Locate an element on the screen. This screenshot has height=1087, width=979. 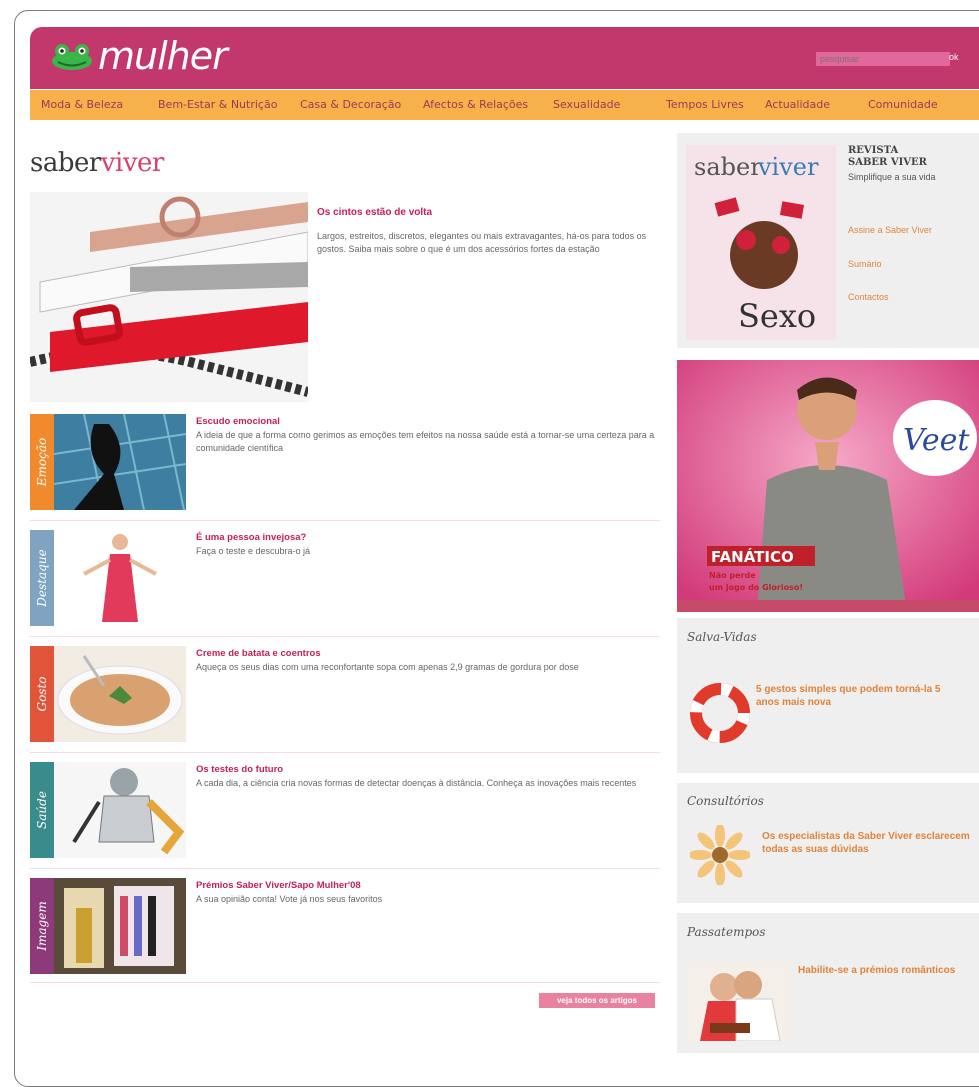
category-tab-emocao: Emoção is located at coordinates (42, 462).